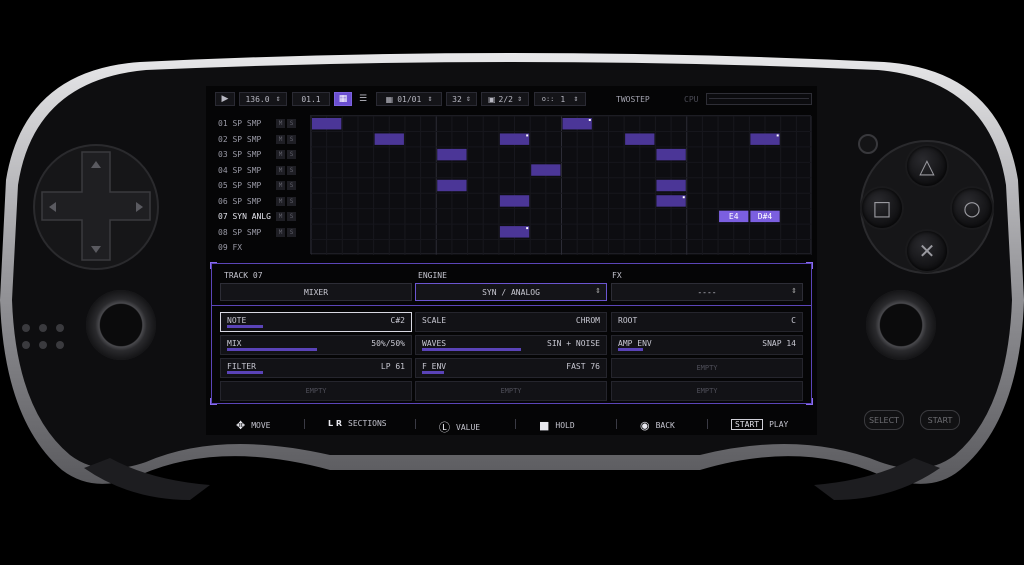 The image size is (1024, 565). Describe the element at coordinates (240, 155) in the screenshot. I see `track-name: 03 SP SMP` at that location.